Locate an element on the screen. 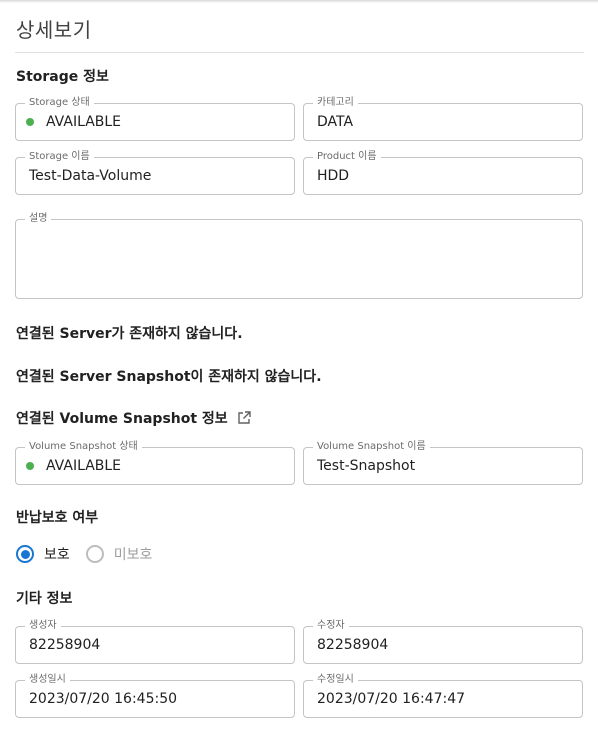 This screenshot has height=738, width=598. created-at-field: 생성일시 2023/07/20 16:45:50 is located at coordinates (155, 695).